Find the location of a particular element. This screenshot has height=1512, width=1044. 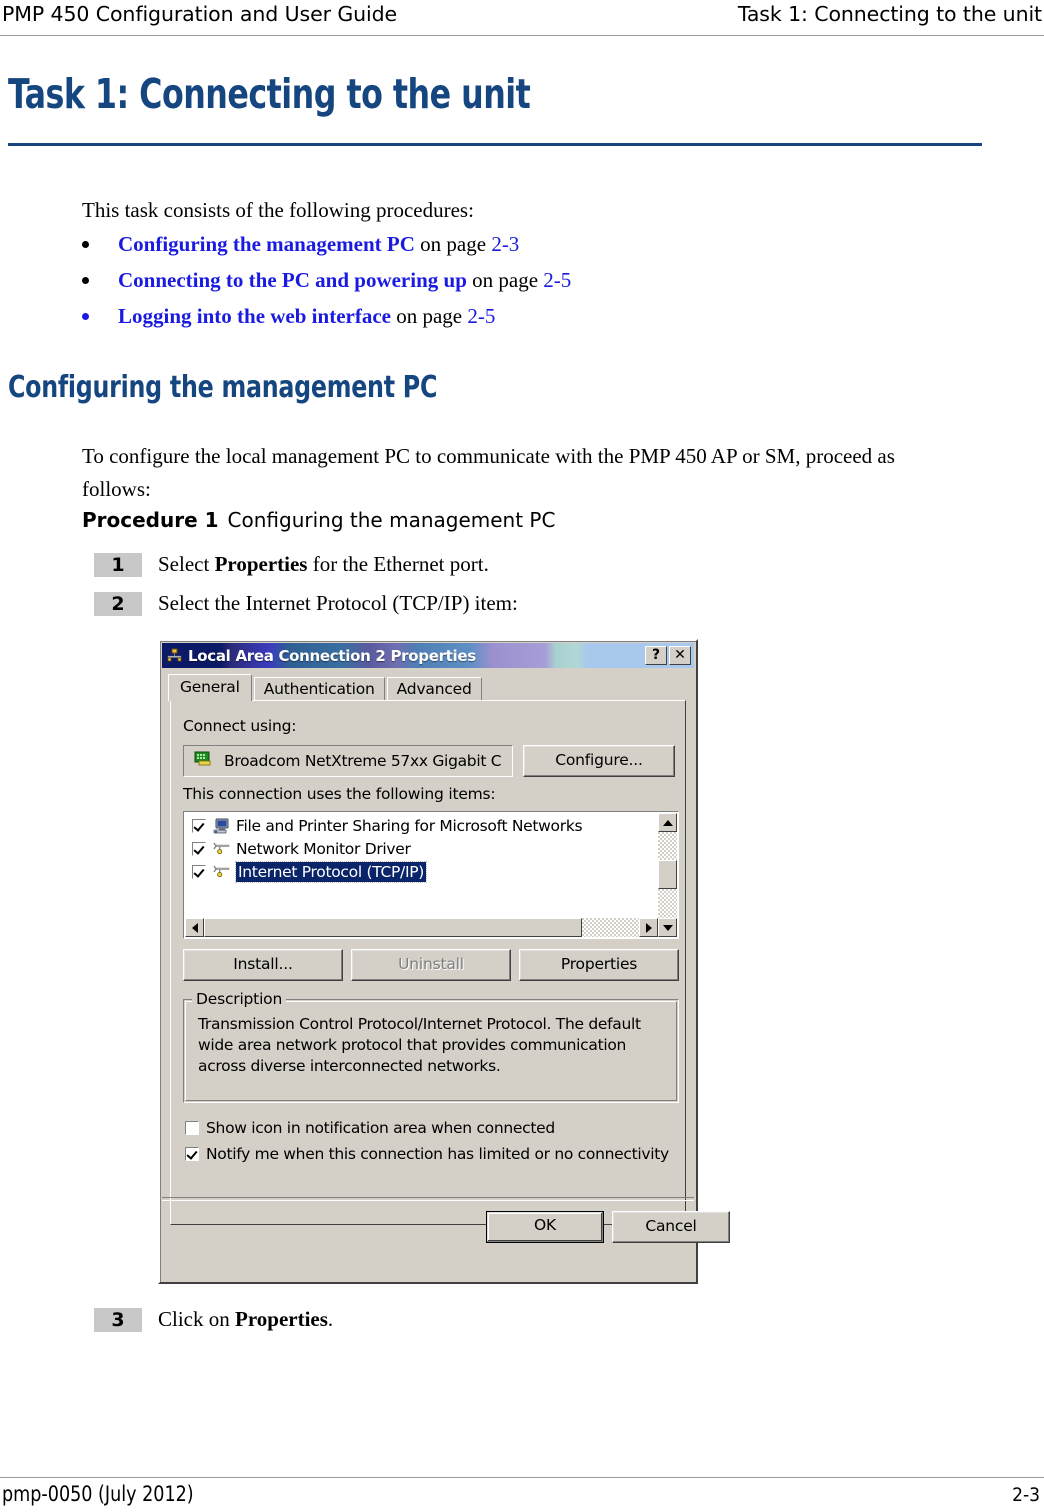

dialog-titlebar: Local Area Connection 2 Properties ? ✕ is located at coordinates (428, 655).